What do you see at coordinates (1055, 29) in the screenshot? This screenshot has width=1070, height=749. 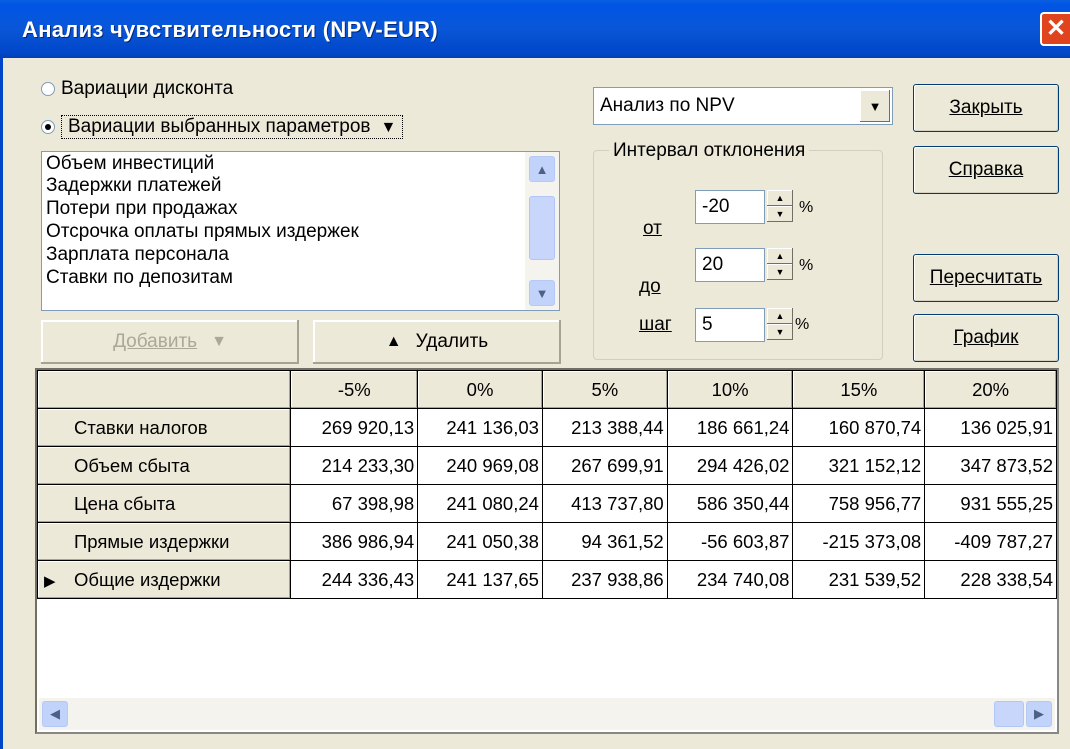 I see `close-window-button: ✕` at bounding box center [1055, 29].